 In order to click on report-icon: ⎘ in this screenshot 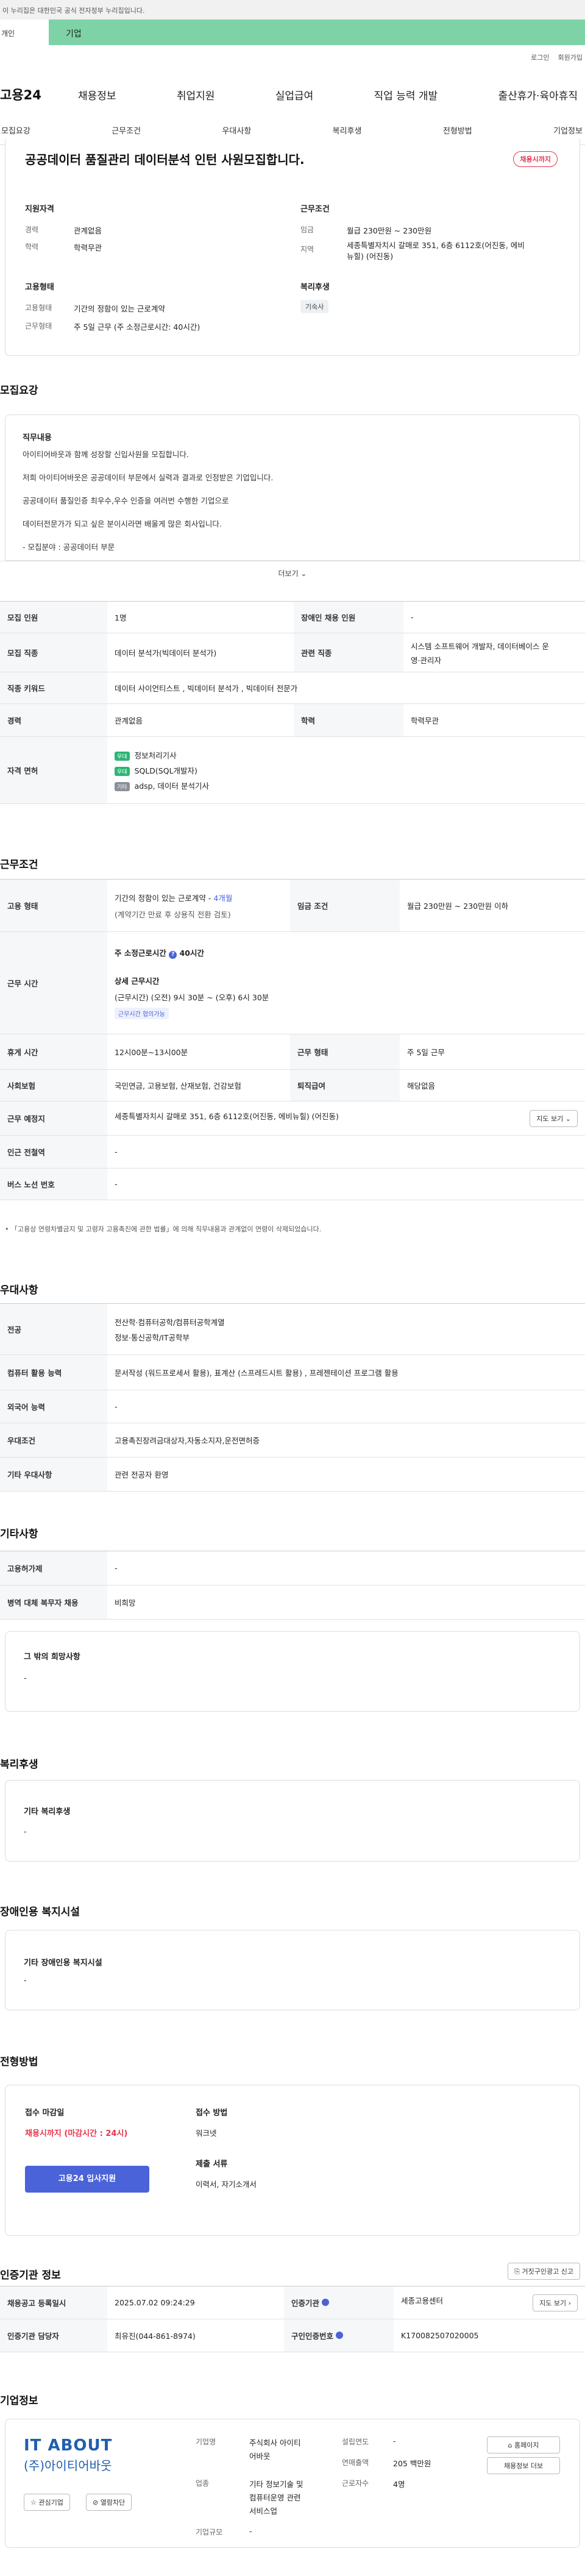, I will do `click(518, 2271)`.